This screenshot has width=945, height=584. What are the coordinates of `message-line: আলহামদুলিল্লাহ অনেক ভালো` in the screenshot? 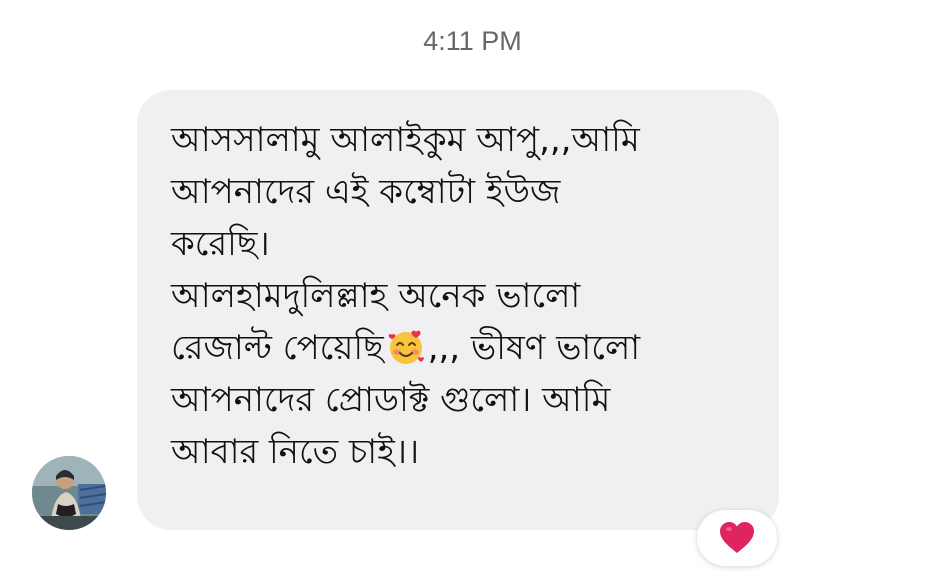 It's located at (376, 296).